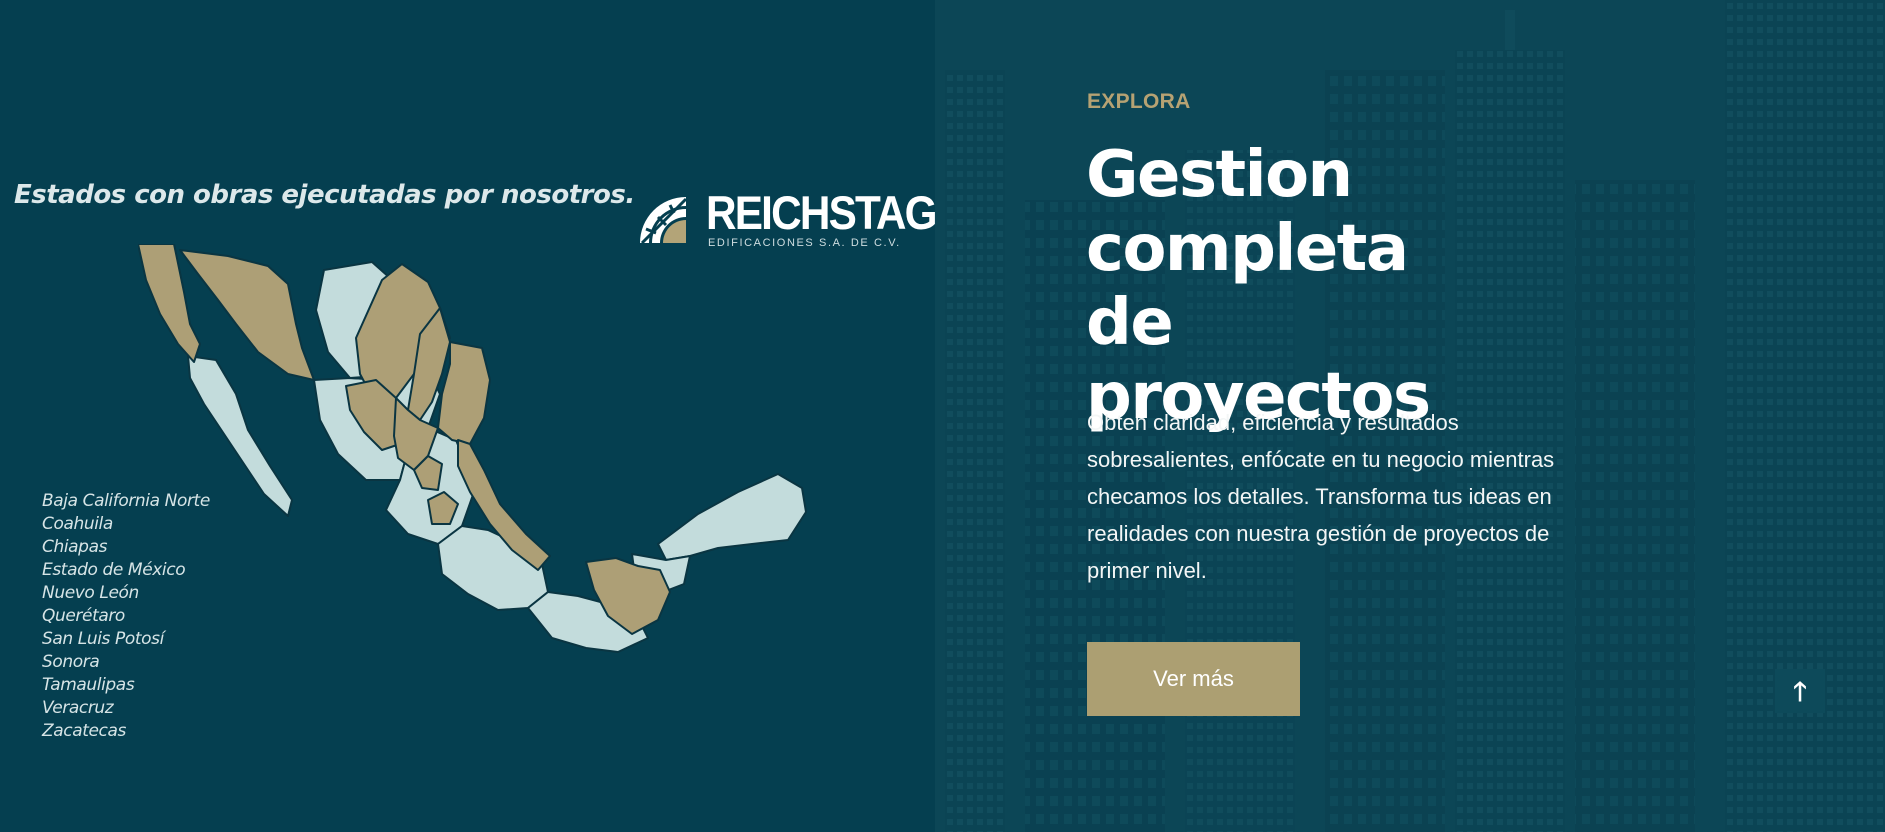 This screenshot has width=1885, height=832. I want to click on hero-eyebrow: EXPLORA, so click(1139, 101).